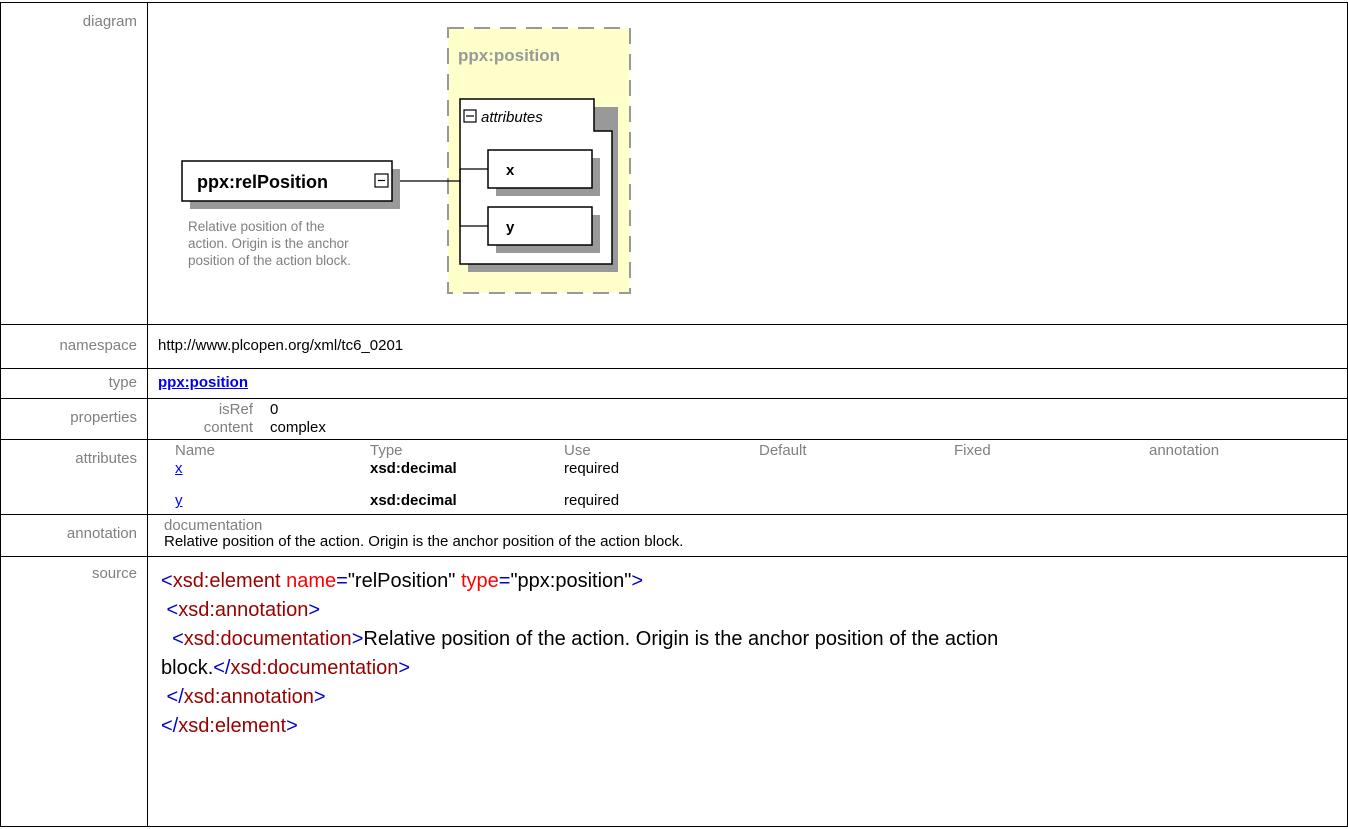 This screenshot has height=829, width=1348. Describe the element at coordinates (235, 409) in the screenshot. I see `prop-key-isref: isRef` at that location.